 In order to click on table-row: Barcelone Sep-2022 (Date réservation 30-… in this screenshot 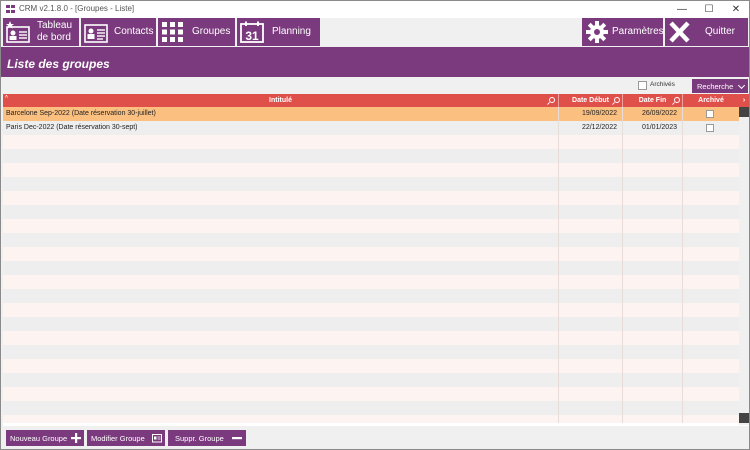, I will do `click(371, 114)`.